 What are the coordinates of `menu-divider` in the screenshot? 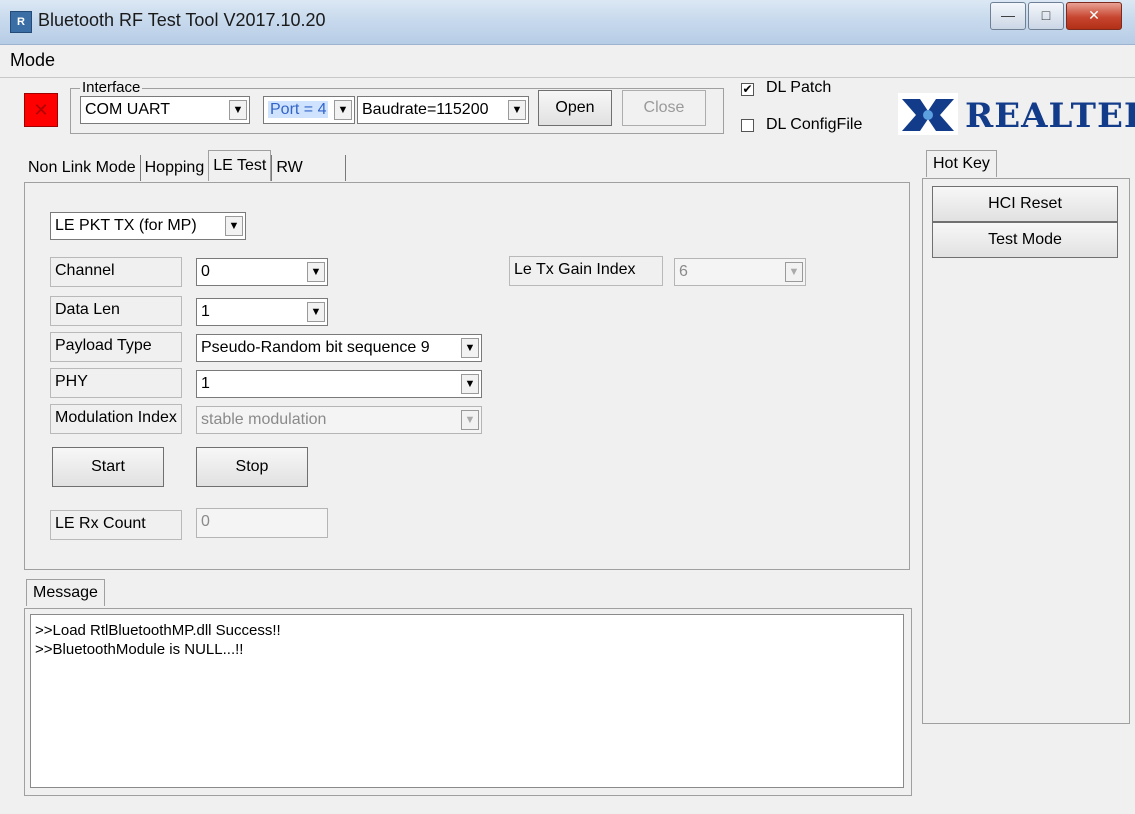 It's located at (567, 77).